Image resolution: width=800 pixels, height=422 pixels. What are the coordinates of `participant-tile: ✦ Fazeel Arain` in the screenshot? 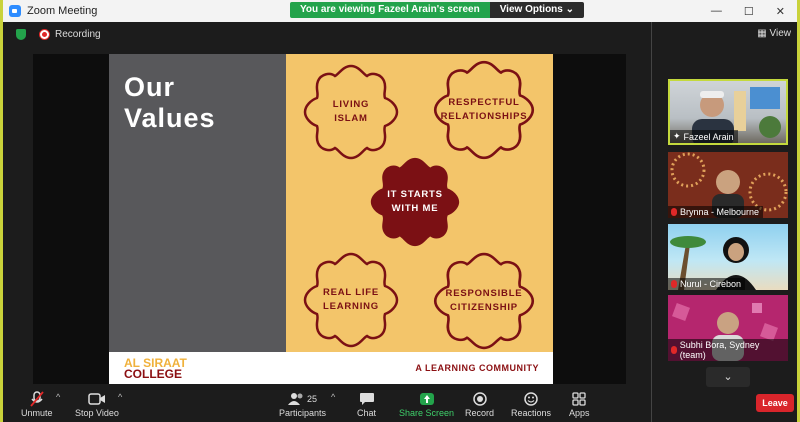 It's located at (728, 112).